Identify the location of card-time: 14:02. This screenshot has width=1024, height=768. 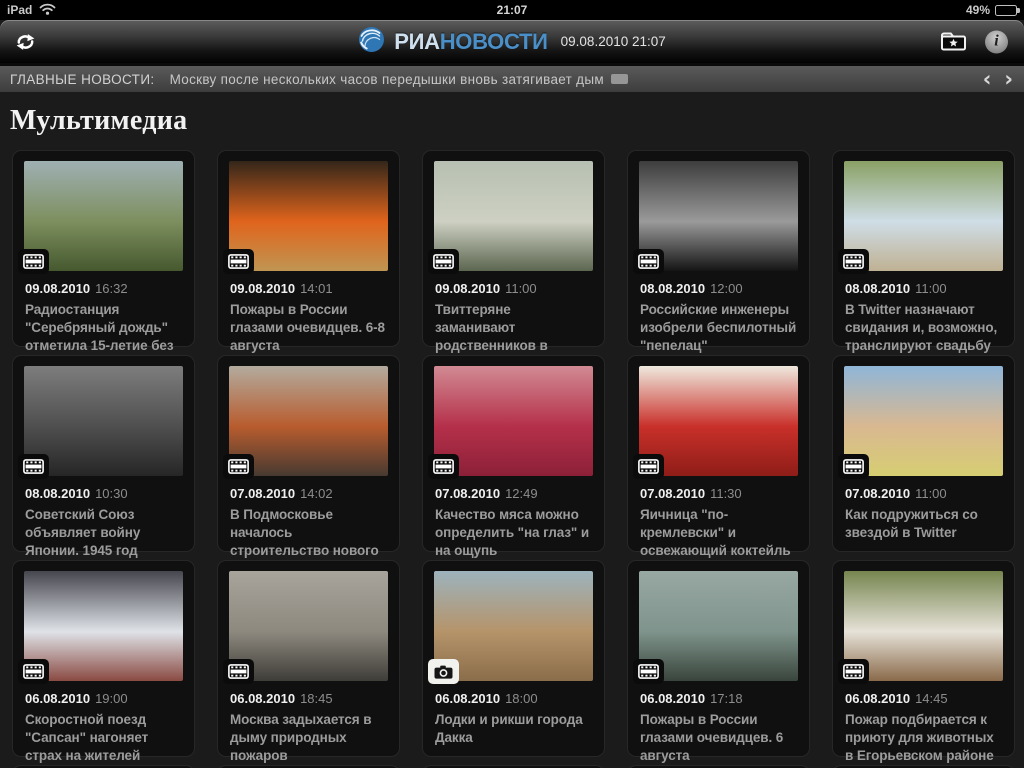
(316, 493).